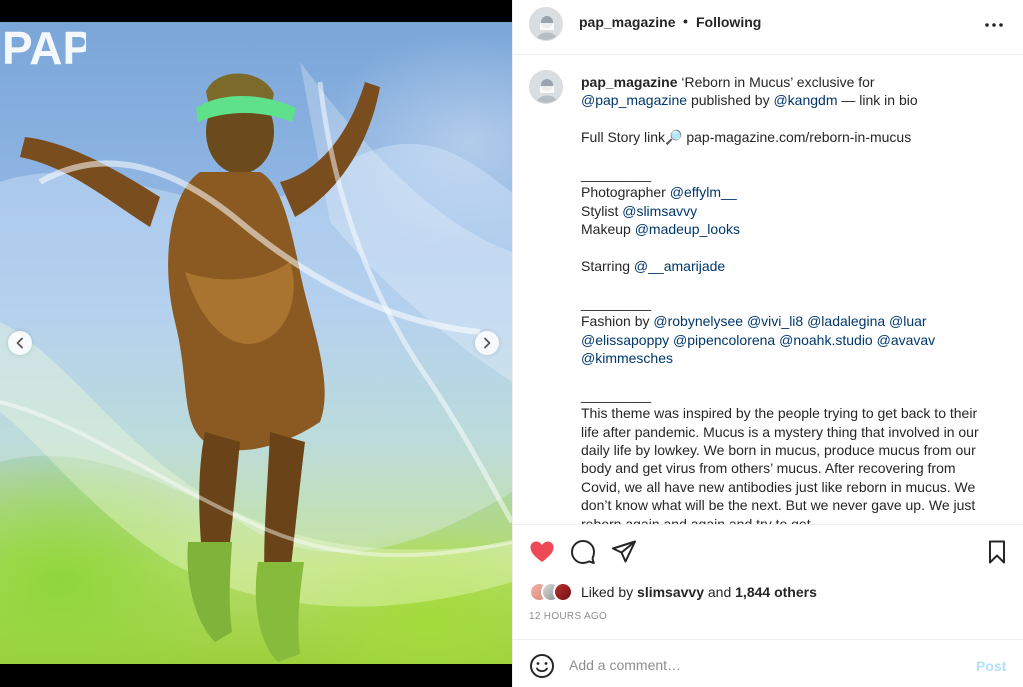 The width and height of the screenshot is (1023, 687). What do you see at coordinates (786, 266) in the screenshot?
I see `caption-credit-starring: Starring @__amarijade` at bounding box center [786, 266].